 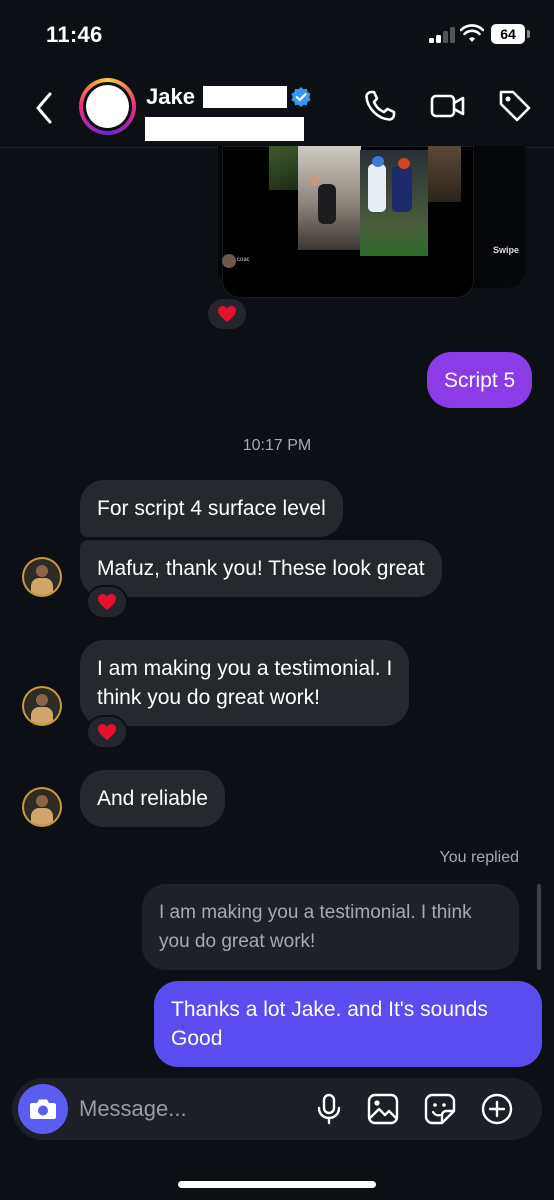 I want to click on status-bar: 11:46 64, so click(x=277, y=35).